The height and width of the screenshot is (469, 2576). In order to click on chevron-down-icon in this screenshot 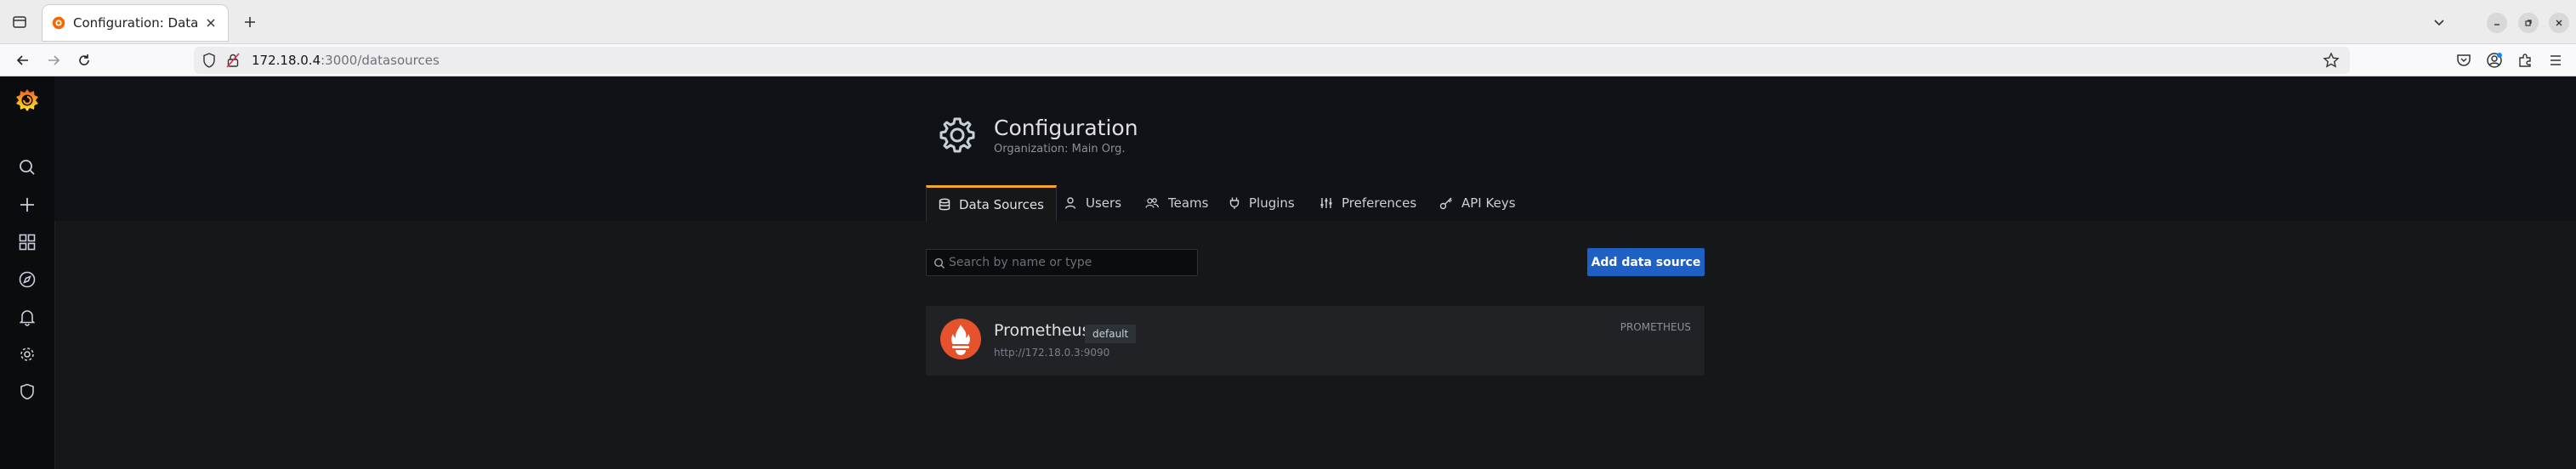, I will do `click(2439, 22)`.